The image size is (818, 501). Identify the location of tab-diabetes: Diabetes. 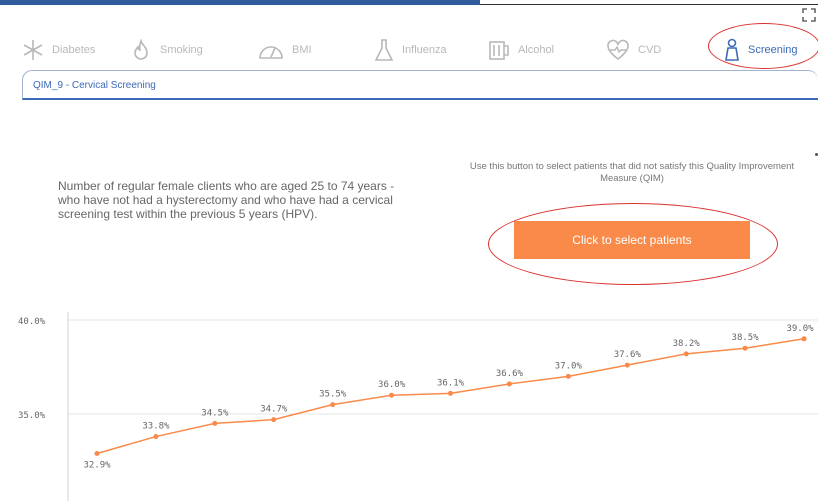
(58, 50).